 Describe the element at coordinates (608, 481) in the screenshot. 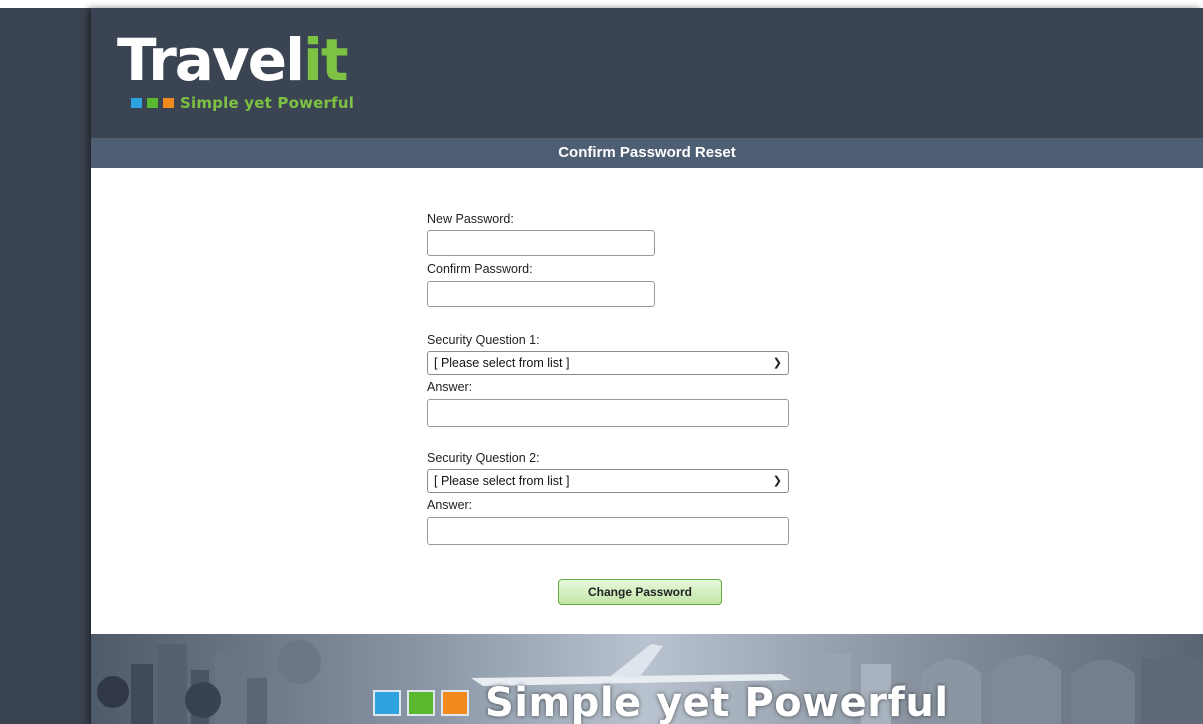

I see `security-question-2-select: [ Please select from list ] ❯` at that location.